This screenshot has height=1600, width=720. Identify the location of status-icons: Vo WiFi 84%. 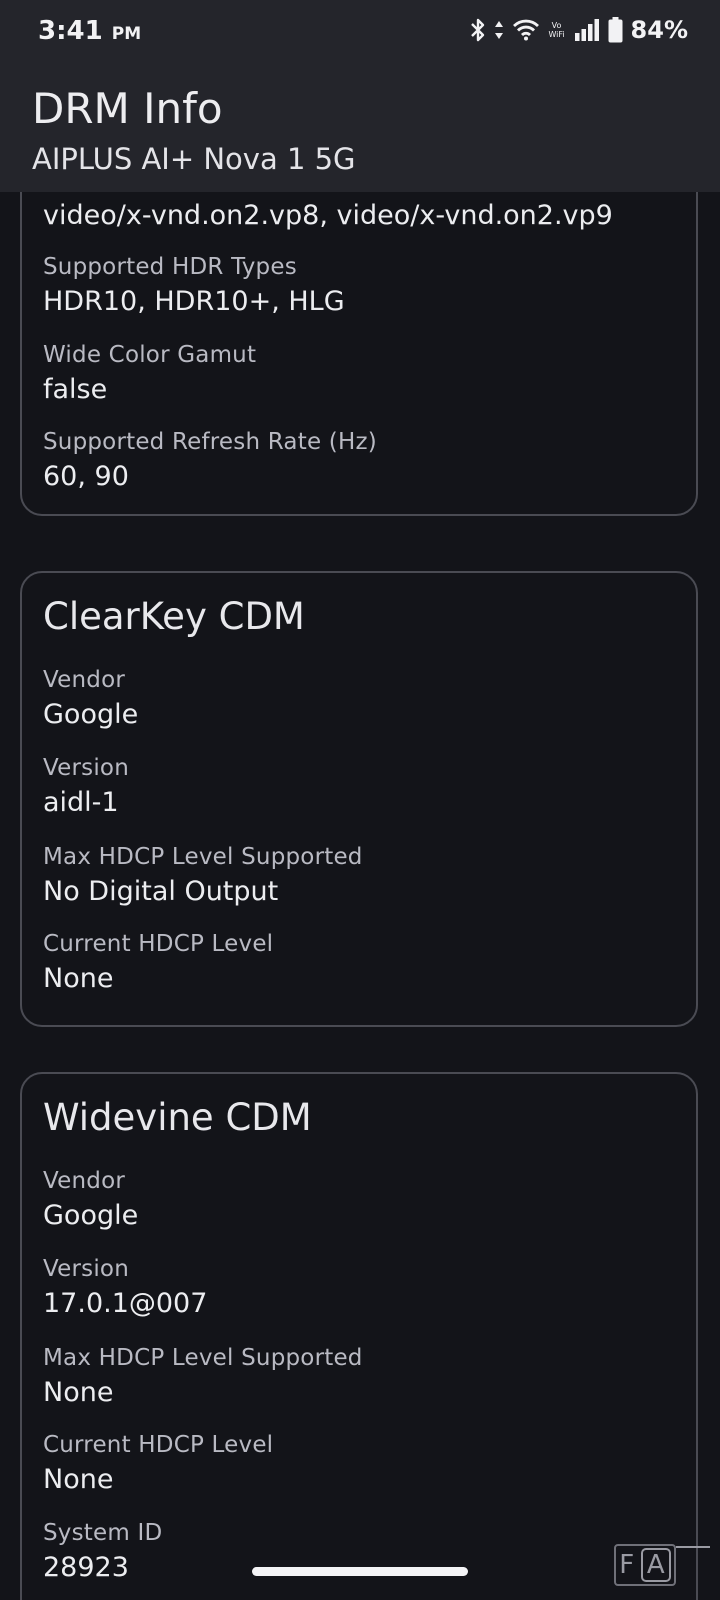
(579, 30).